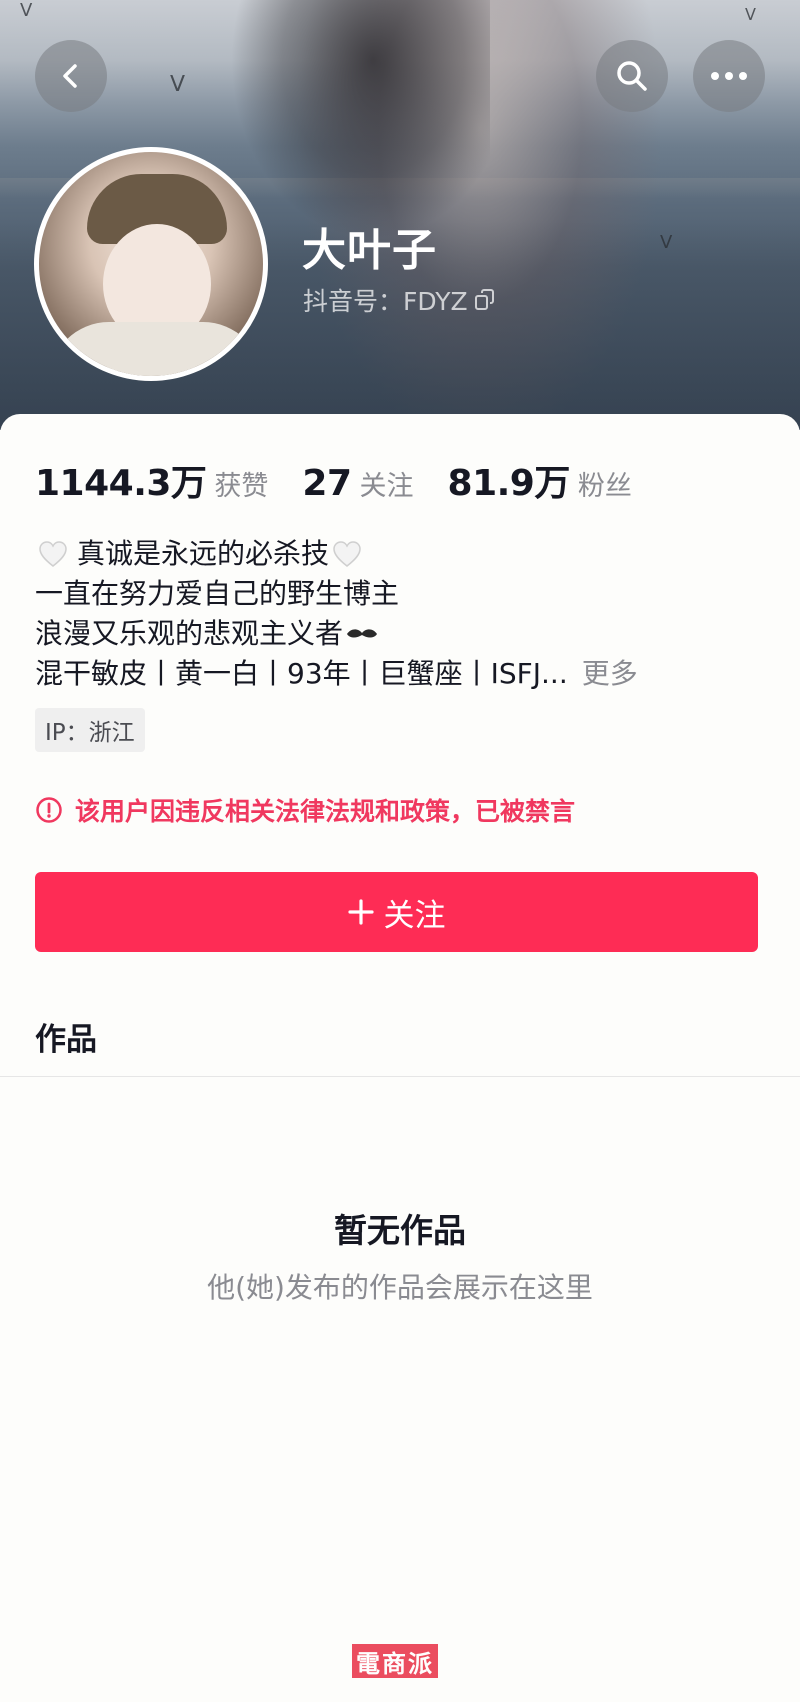 The width and height of the screenshot is (800, 1702). Describe the element at coordinates (400, 1230) in the screenshot. I see `empty-state-title: 暂无作品` at that location.